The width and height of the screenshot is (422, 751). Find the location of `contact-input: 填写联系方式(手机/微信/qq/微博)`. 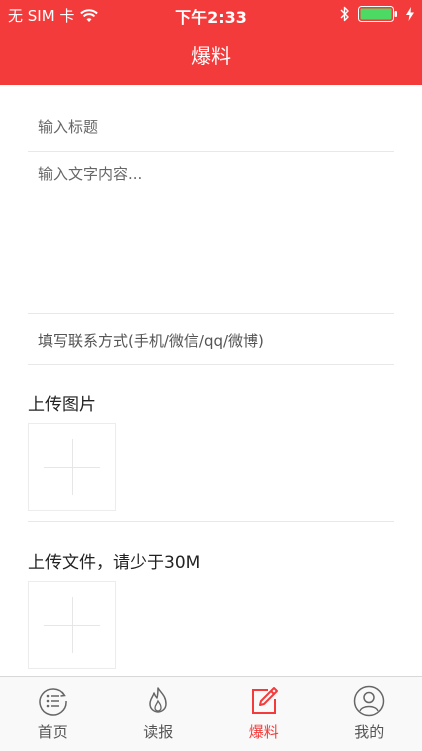

contact-input: 填写联系方式(手机/微信/qq/微博) is located at coordinates (211, 339).